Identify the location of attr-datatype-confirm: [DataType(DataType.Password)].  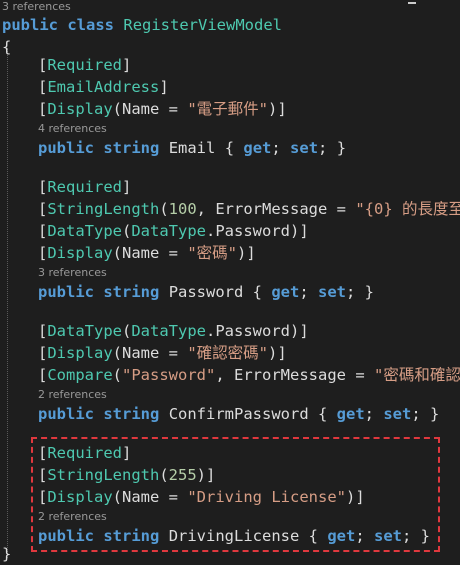
(173, 331).